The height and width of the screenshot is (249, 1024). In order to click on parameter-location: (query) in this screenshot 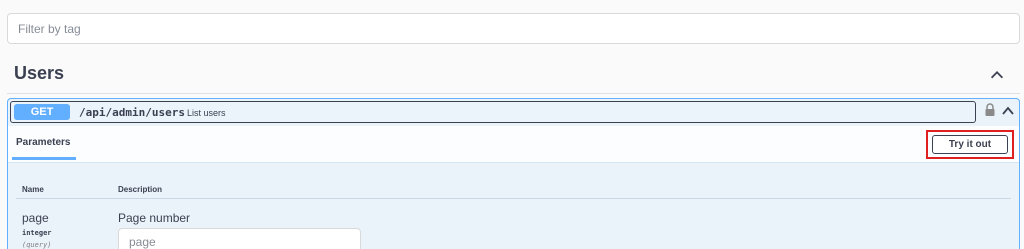, I will do `click(37, 245)`.